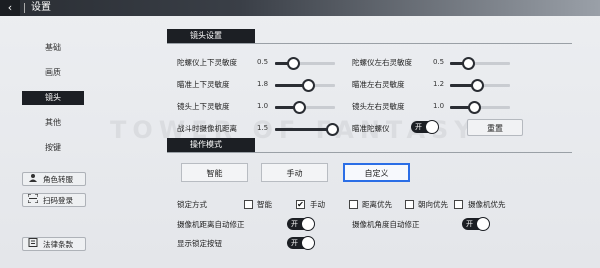 The height and width of the screenshot is (268, 600). Describe the element at coordinates (263, 84) in the screenshot. I see `aim-vertical-value: 1.8` at that location.